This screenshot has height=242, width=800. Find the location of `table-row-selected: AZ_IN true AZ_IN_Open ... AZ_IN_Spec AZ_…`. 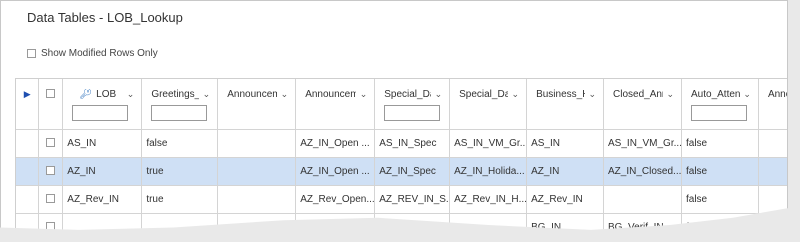

table-row-selected: AZ_IN true AZ_IN_Open ... AZ_IN_Spec AZ_… is located at coordinates (401, 171).